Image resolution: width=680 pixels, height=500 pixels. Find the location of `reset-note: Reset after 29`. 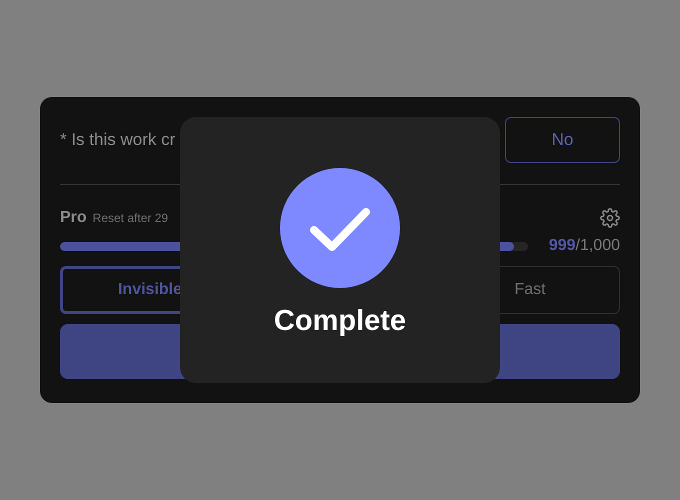

reset-note: Reset after 29 is located at coordinates (130, 218).